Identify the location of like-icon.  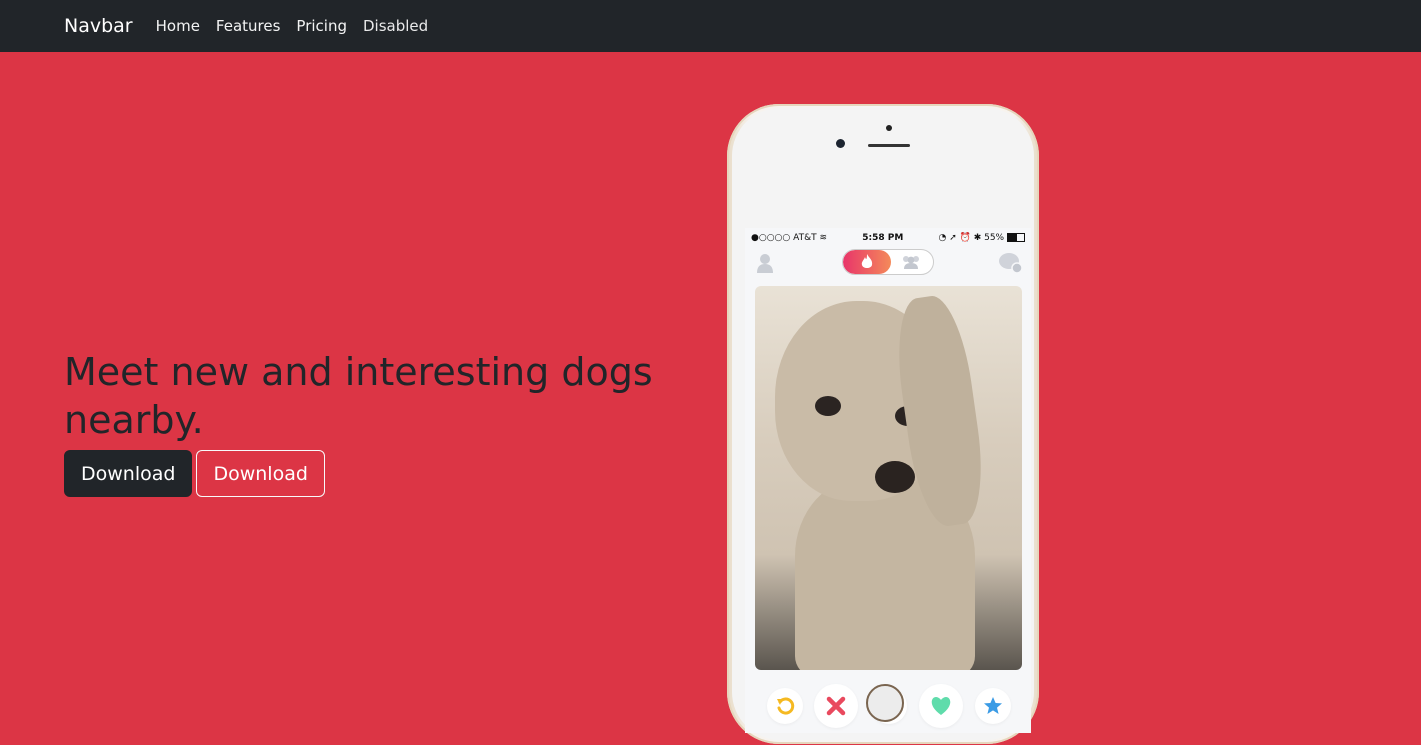
(941, 706).